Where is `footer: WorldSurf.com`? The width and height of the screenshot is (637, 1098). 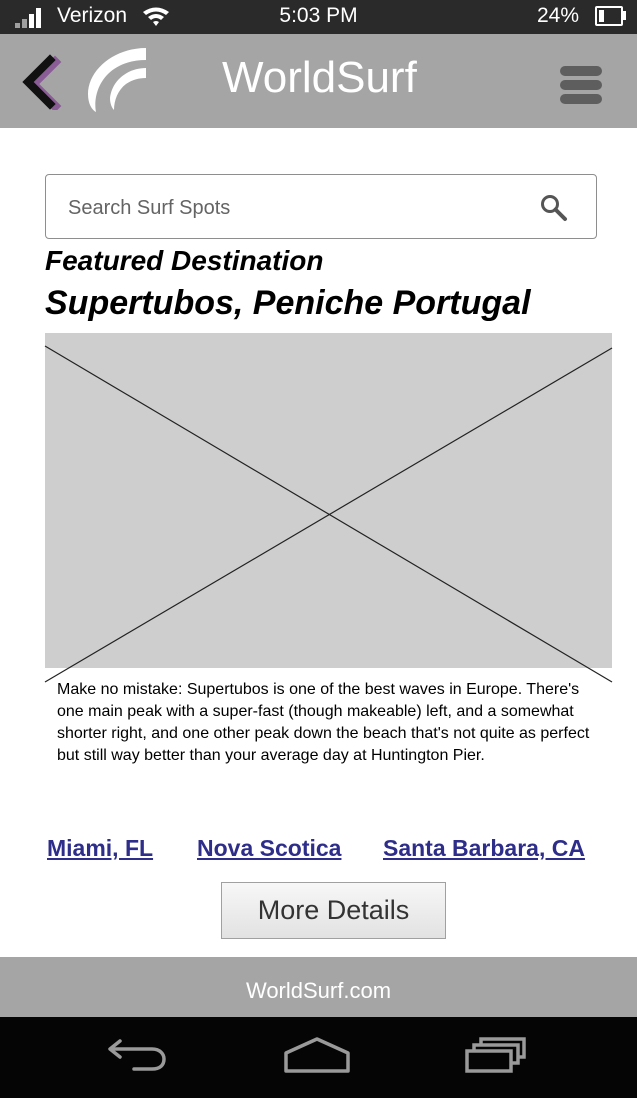
footer: WorldSurf.com is located at coordinates (318, 987).